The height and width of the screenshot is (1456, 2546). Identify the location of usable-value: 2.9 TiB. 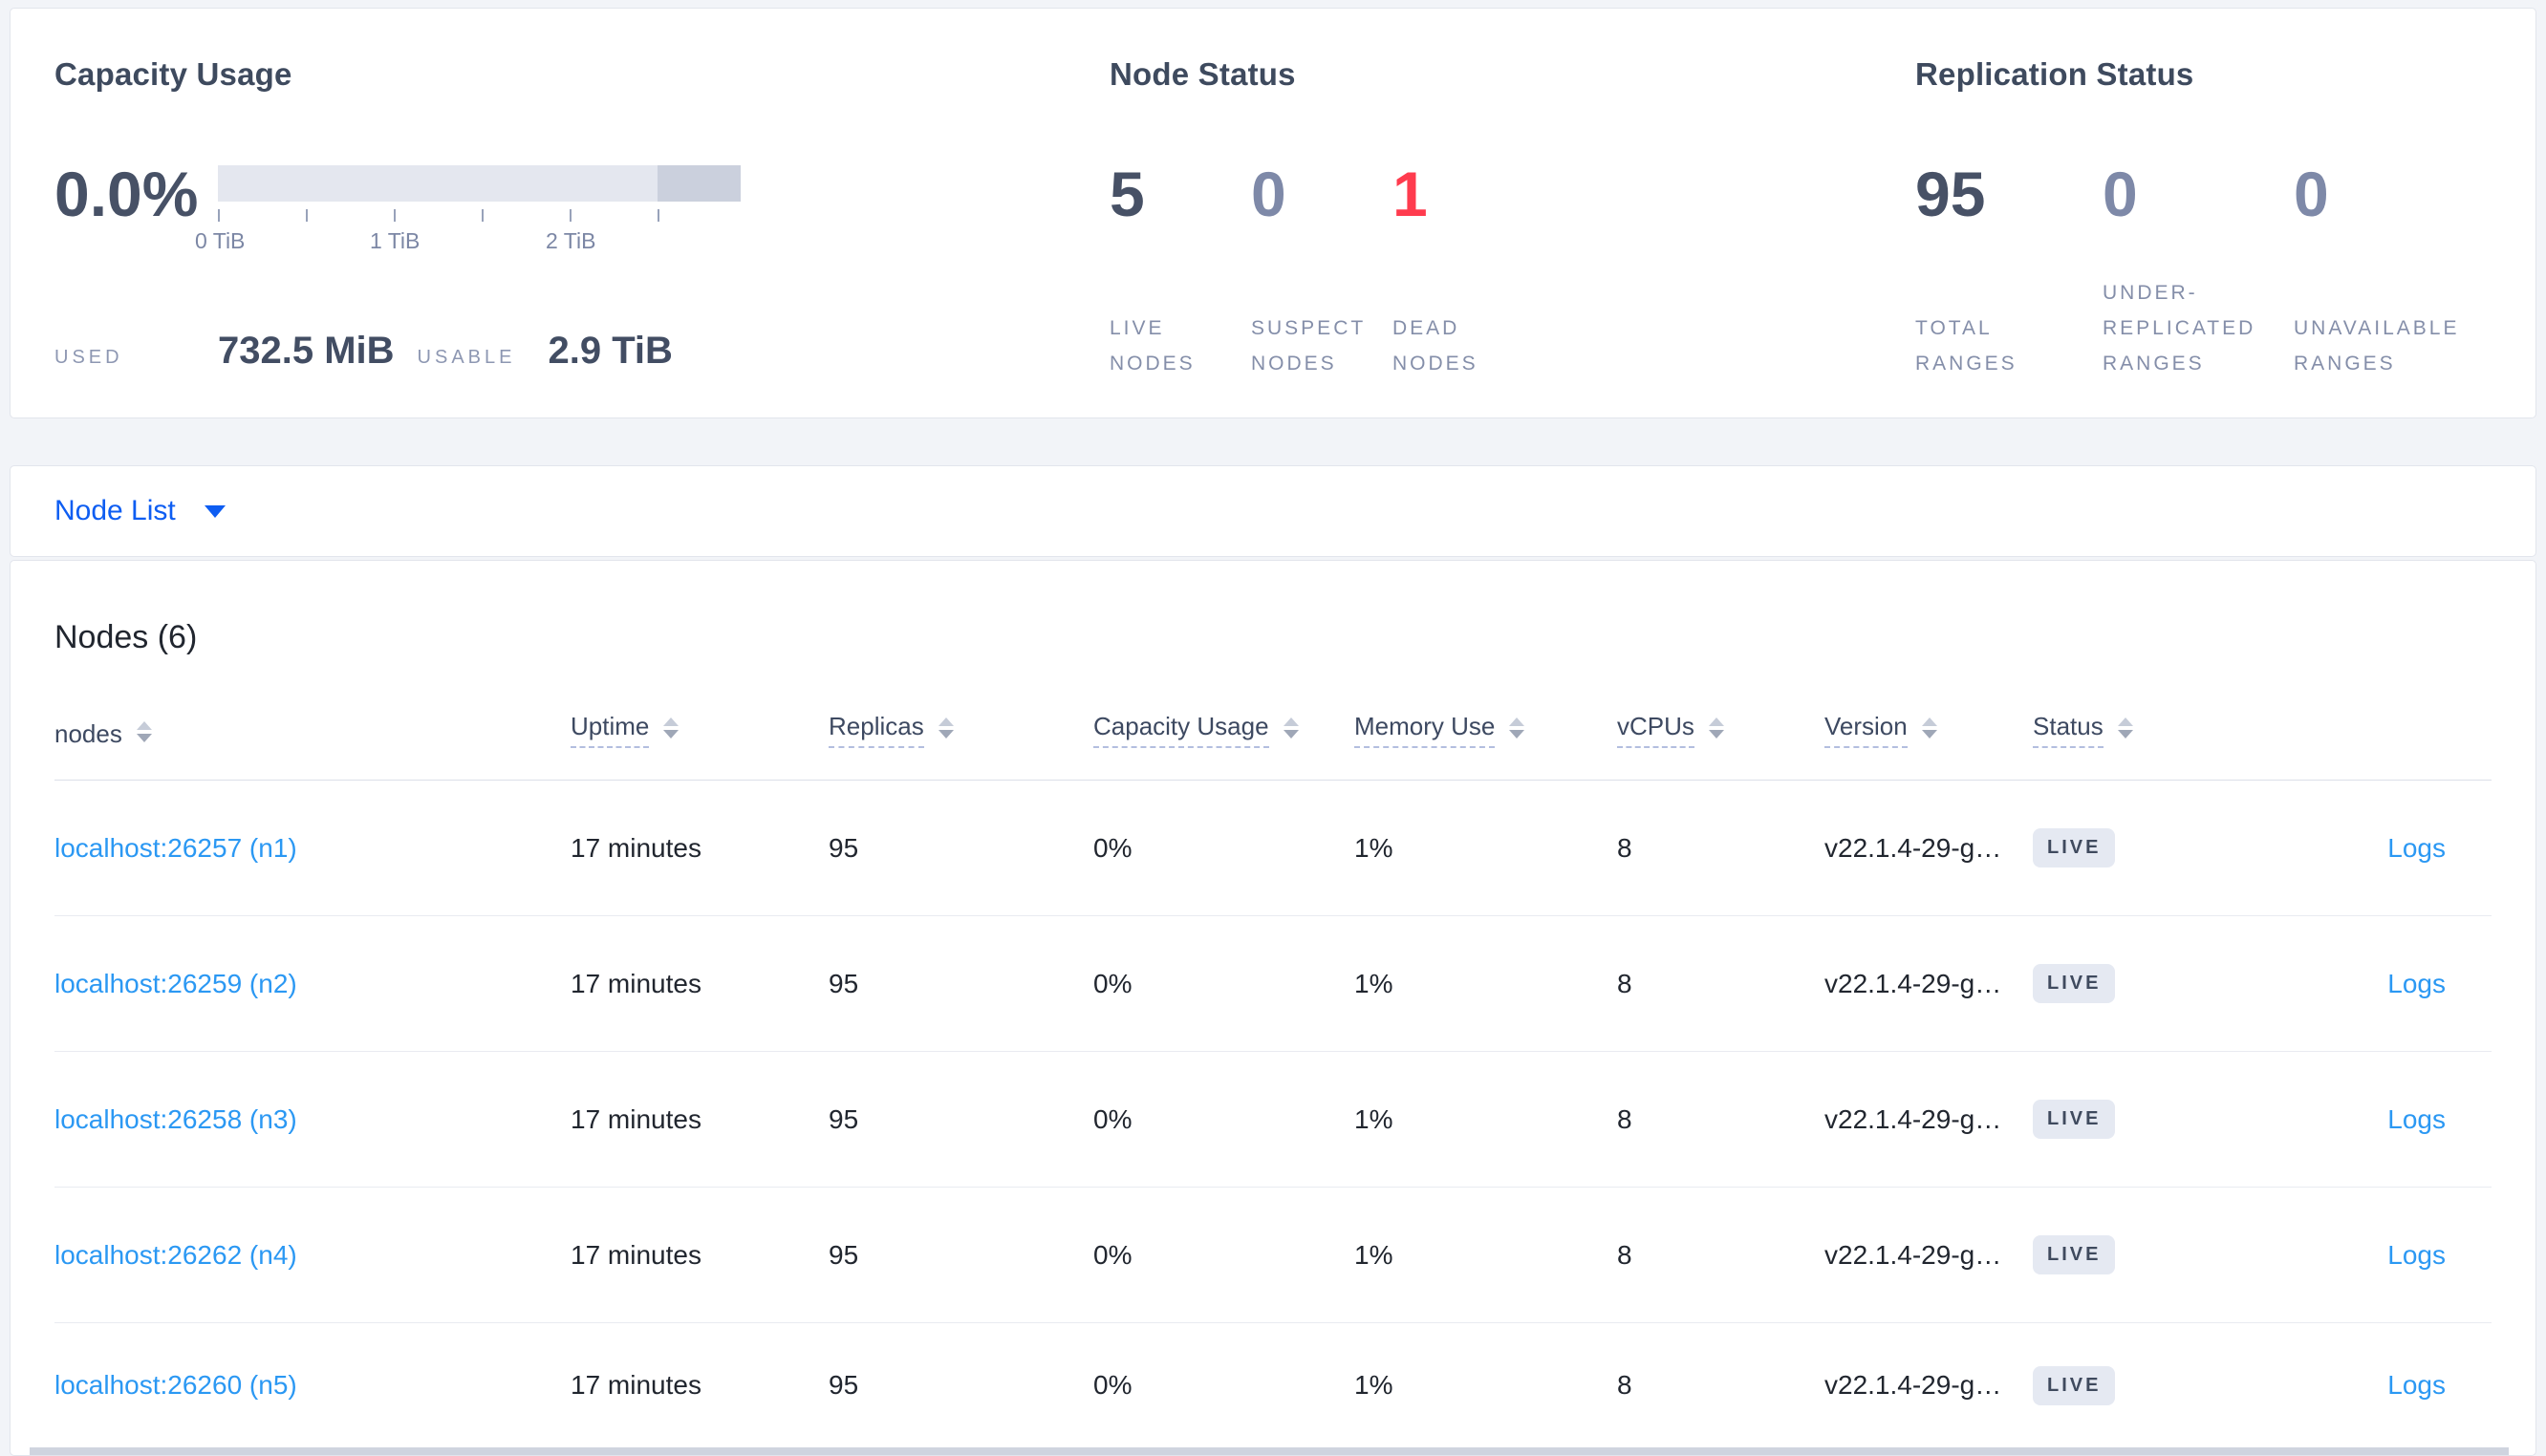
(610, 351).